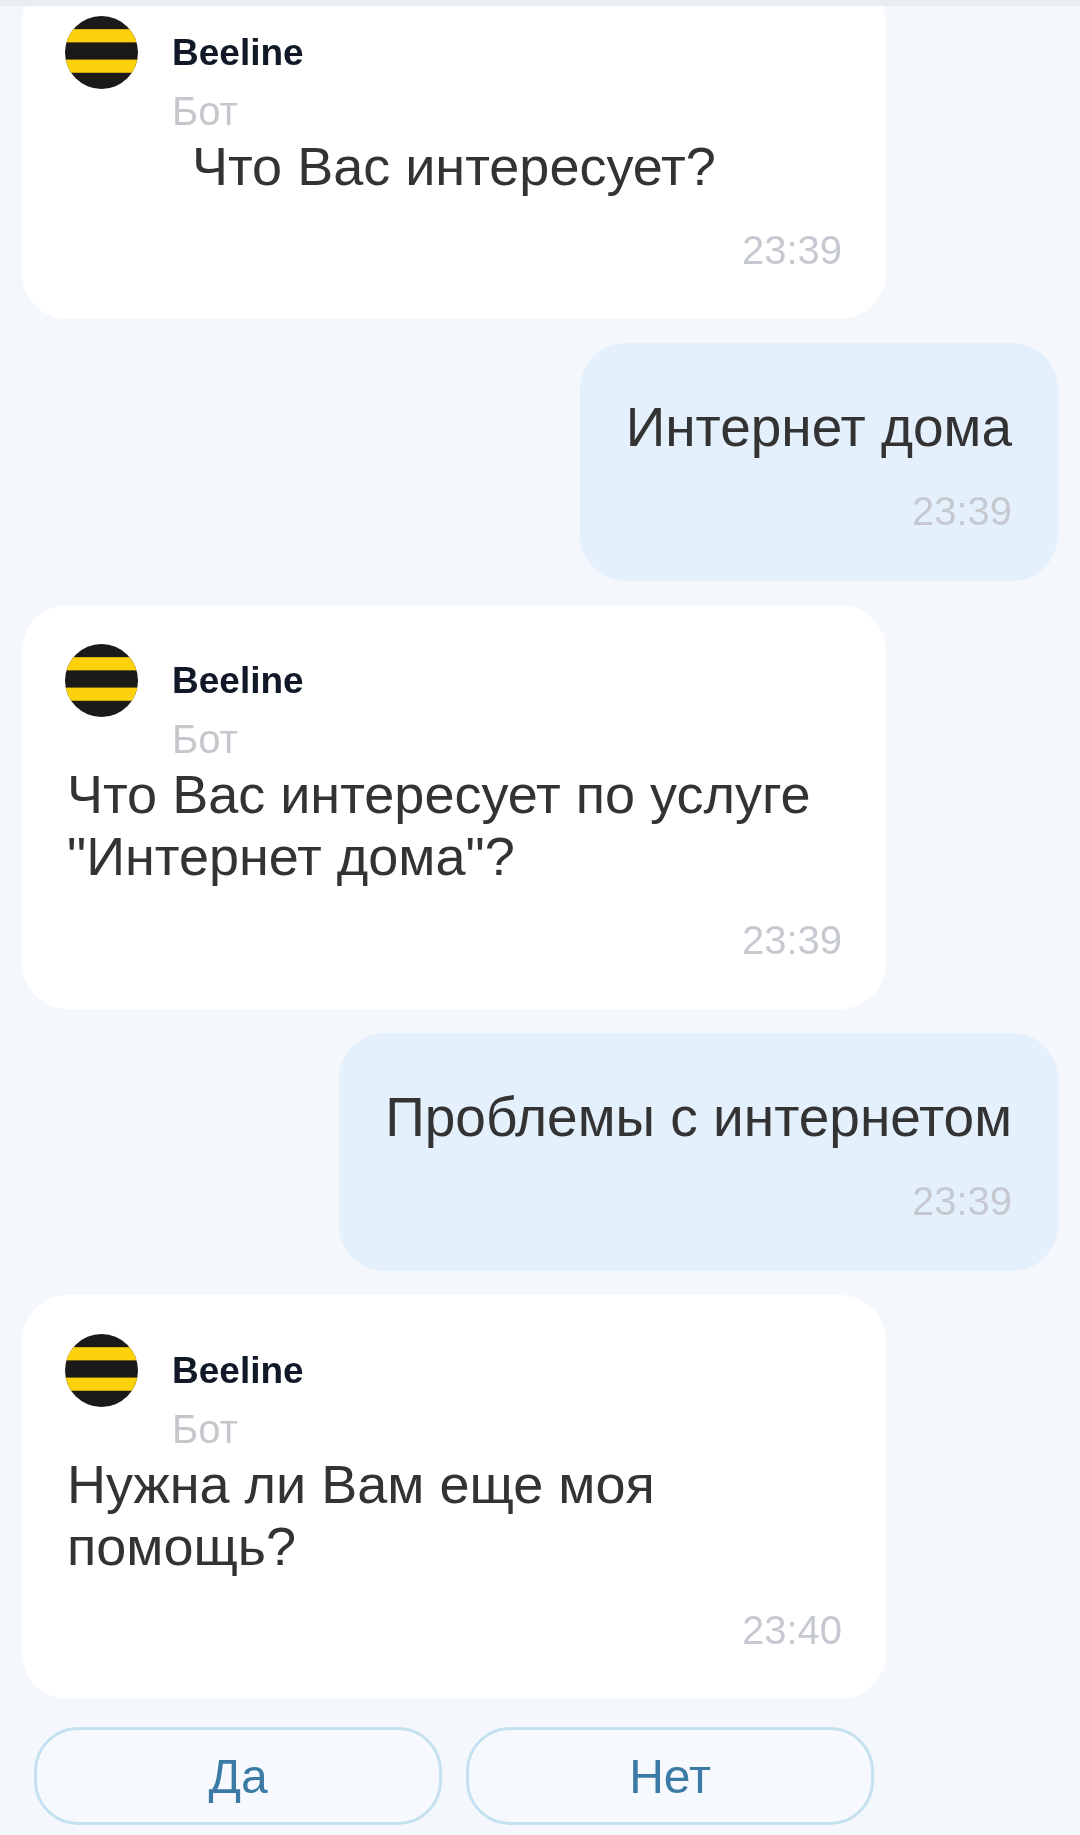 The width and height of the screenshot is (1080, 1835). What do you see at coordinates (238, 1776) in the screenshot?
I see `reply-button: Да` at bounding box center [238, 1776].